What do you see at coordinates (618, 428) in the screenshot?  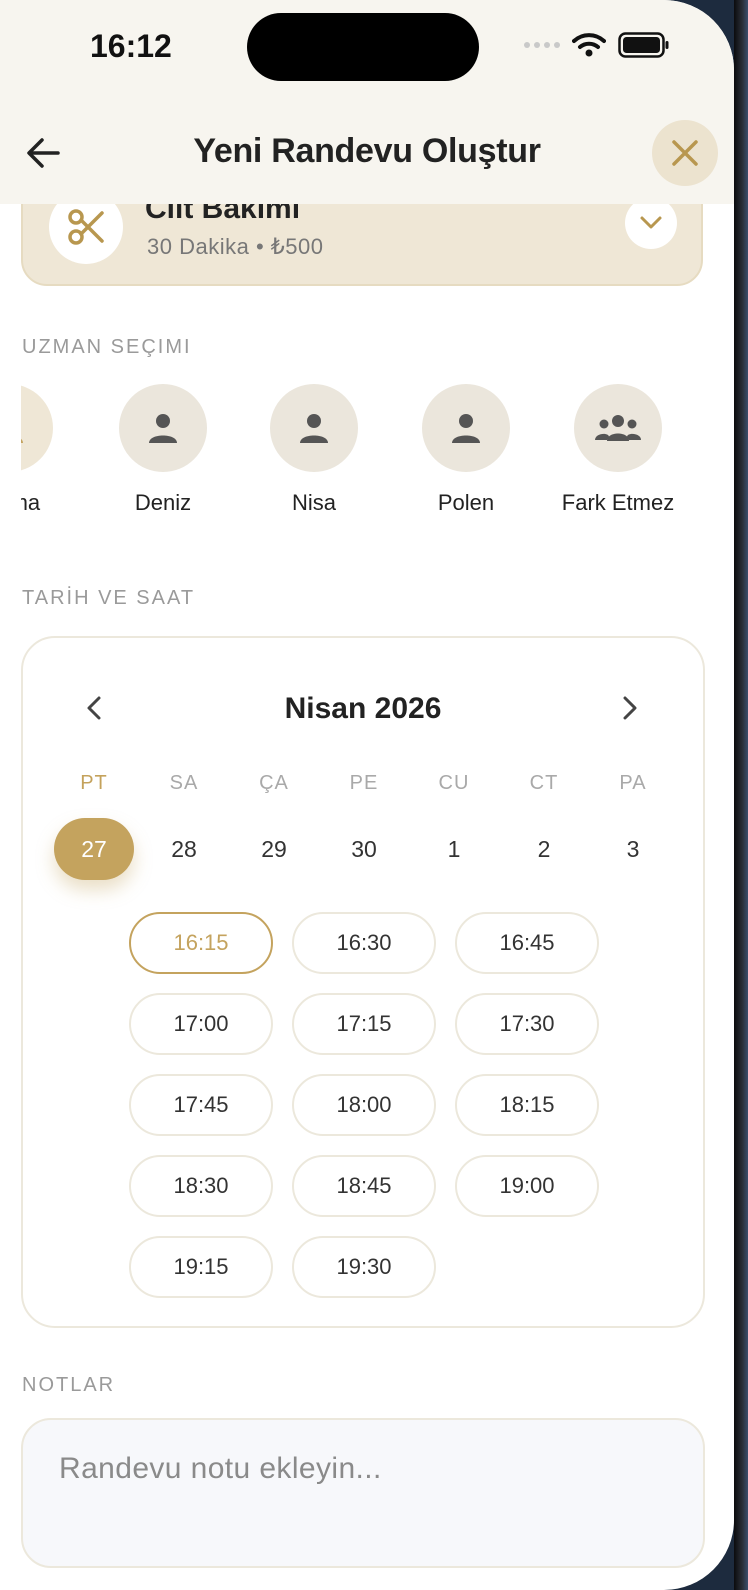 I see `group-icon` at bounding box center [618, 428].